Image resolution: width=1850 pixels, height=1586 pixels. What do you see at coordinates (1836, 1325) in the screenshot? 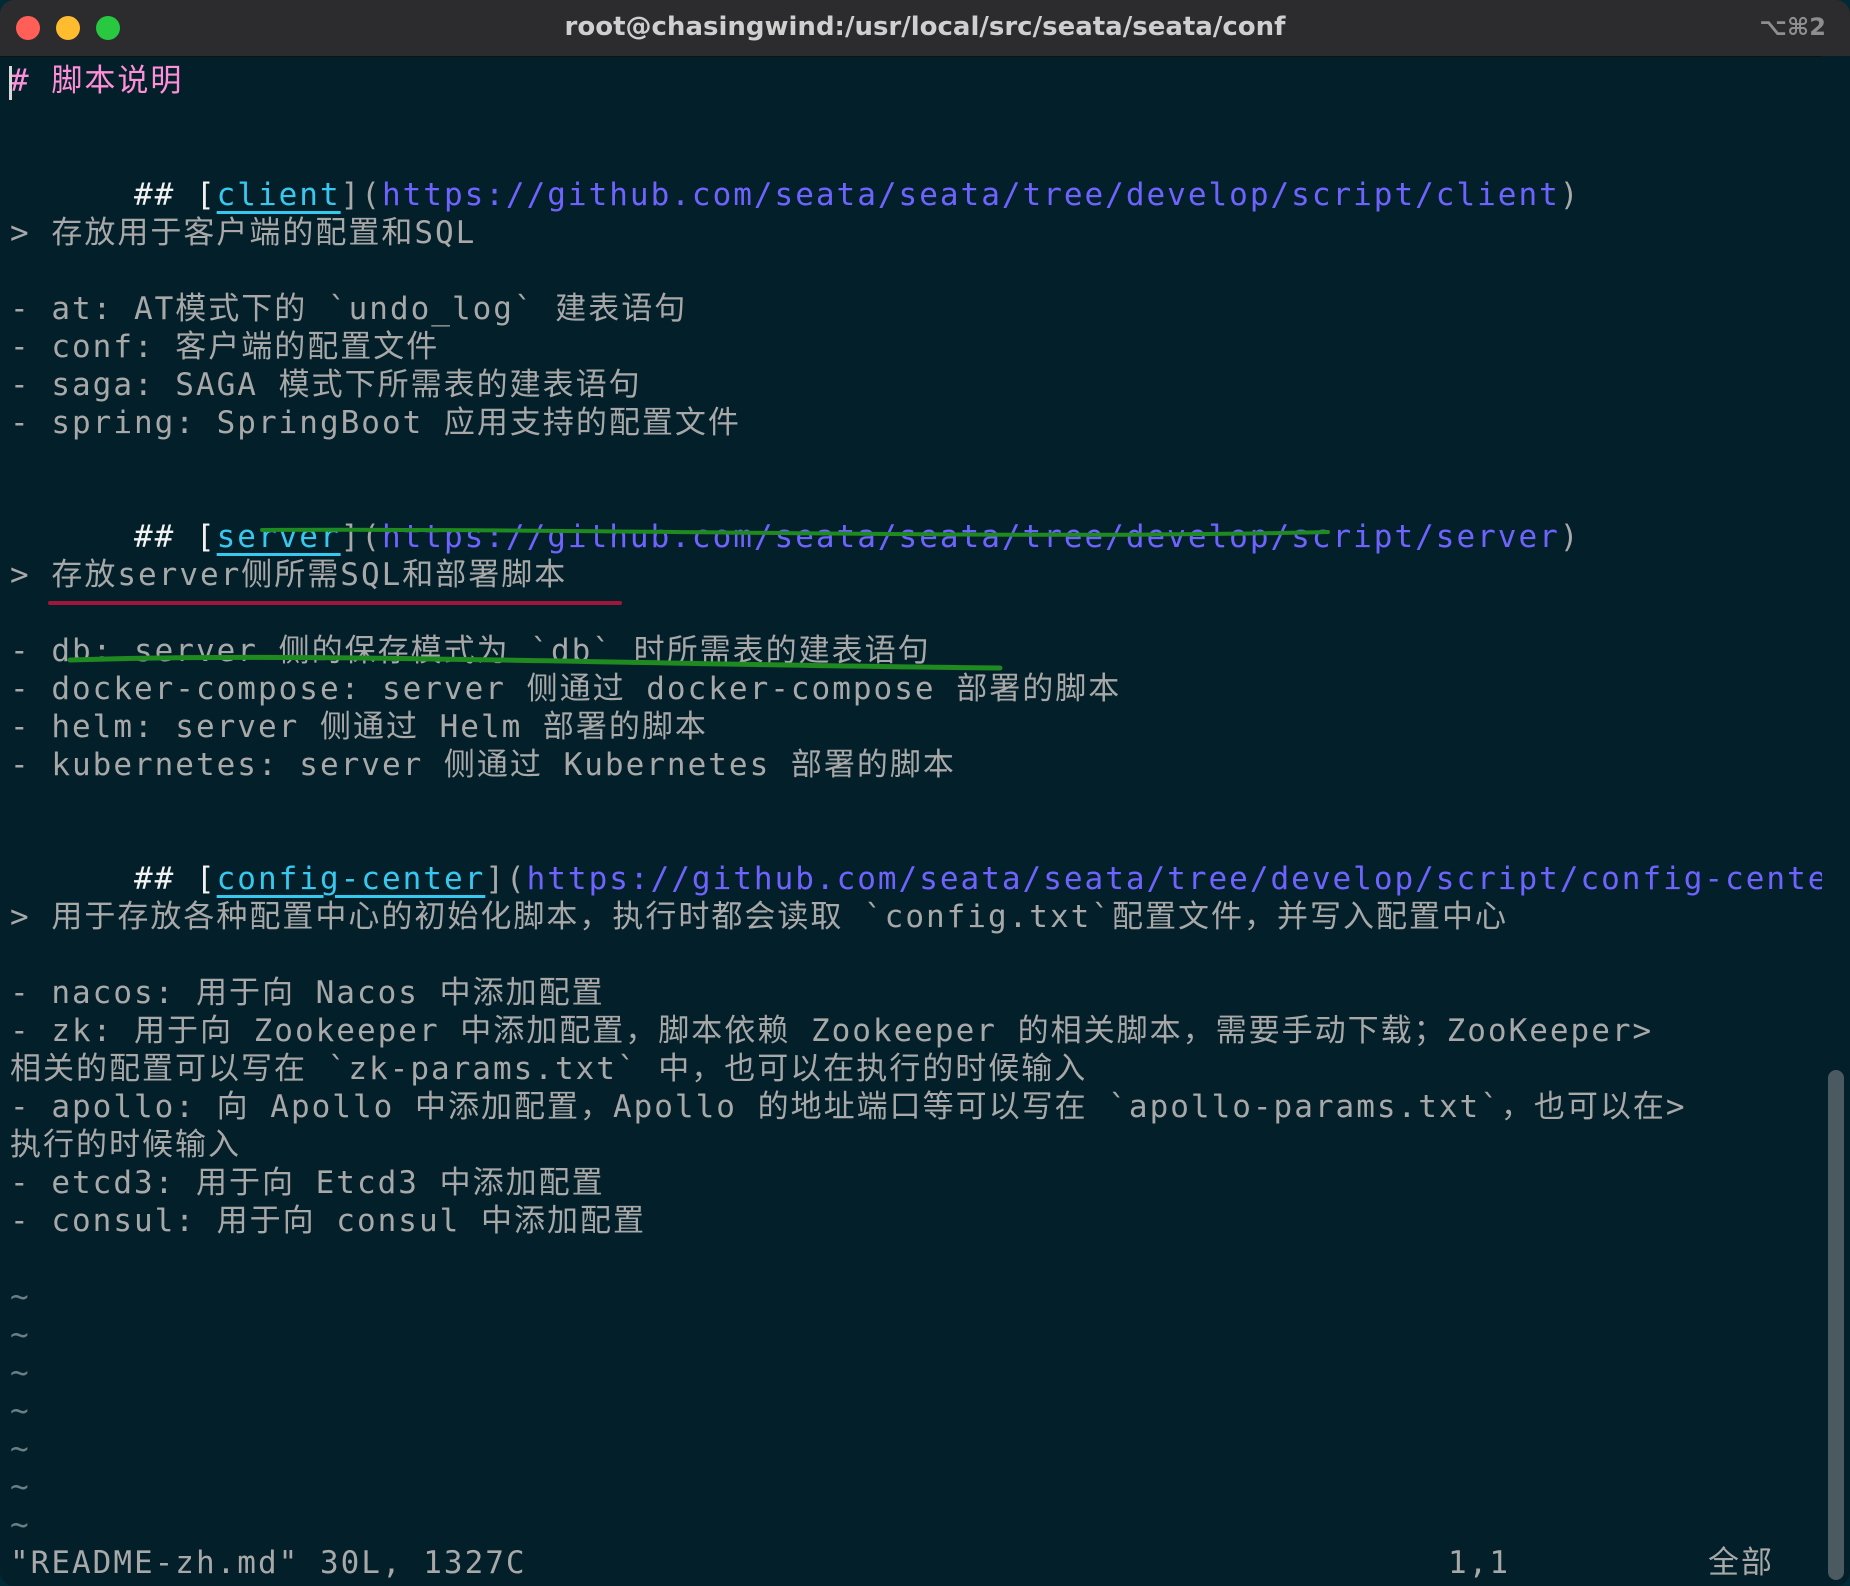
I see `scrollbar-thumb` at bounding box center [1836, 1325].